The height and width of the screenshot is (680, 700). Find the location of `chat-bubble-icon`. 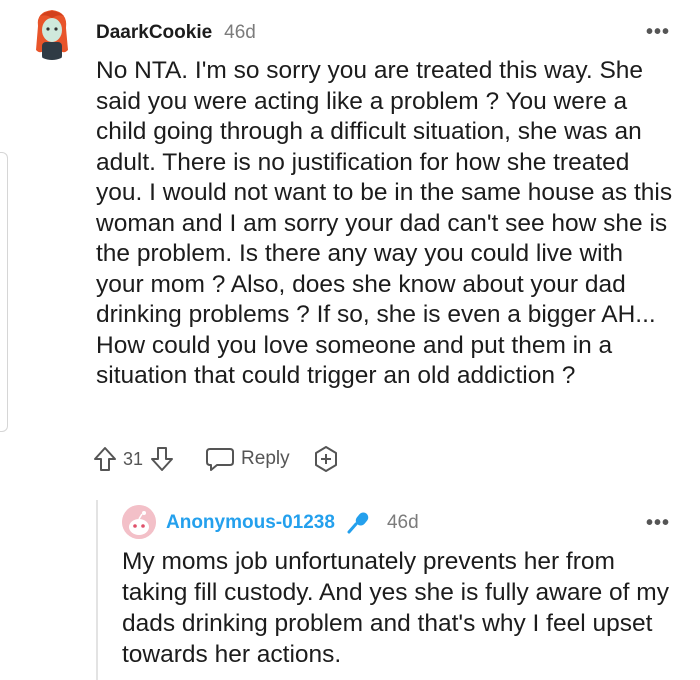

chat-bubble-icon is located at coordinates (220, 459).